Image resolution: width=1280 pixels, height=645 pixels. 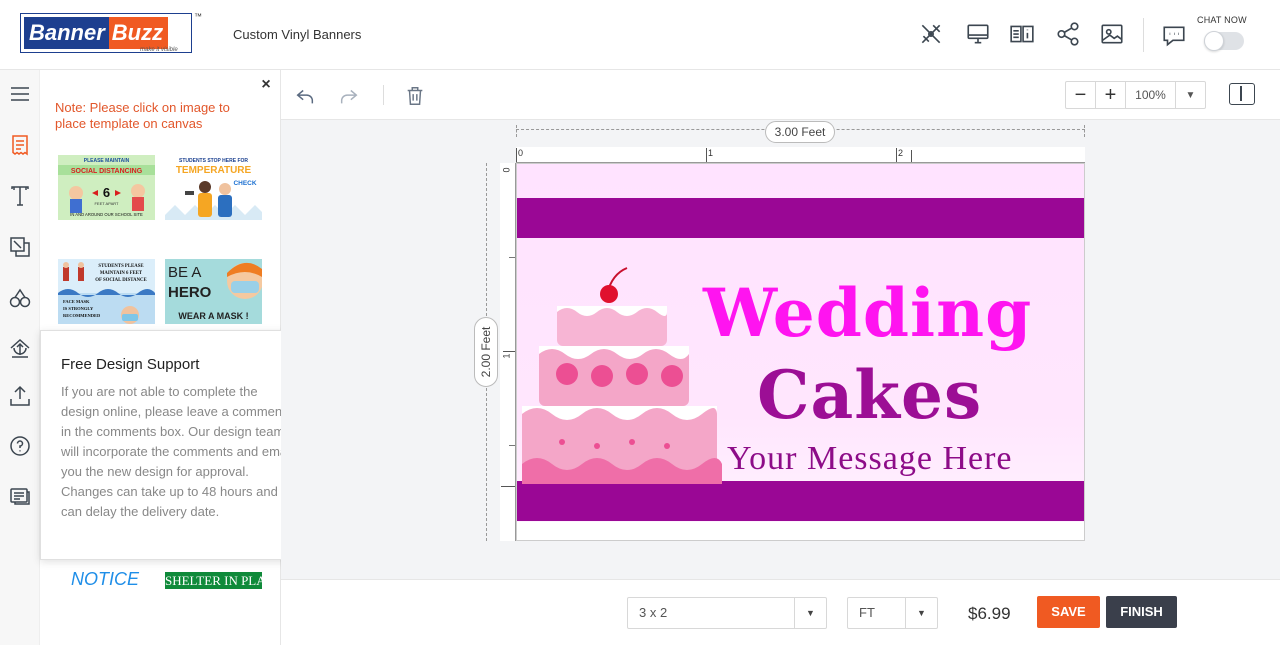 I want to click on template-thumbnail-temperature-check: STUDENTS STOP HERE FOR TEMPERATURE CHECK, so click(x=213, y=187).